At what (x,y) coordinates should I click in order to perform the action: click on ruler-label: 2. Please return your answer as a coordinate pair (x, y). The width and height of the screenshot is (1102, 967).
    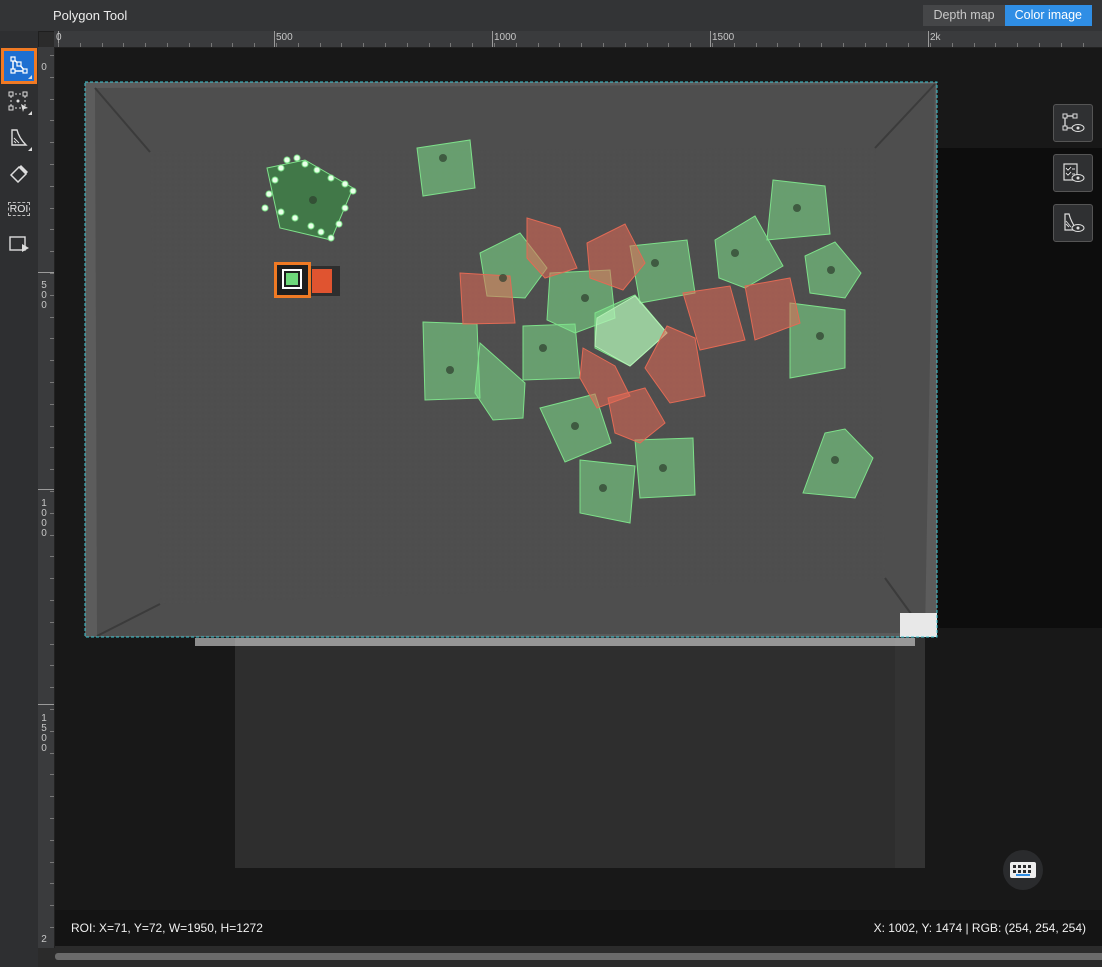
    Looking at the image, I should click on (44, 939).